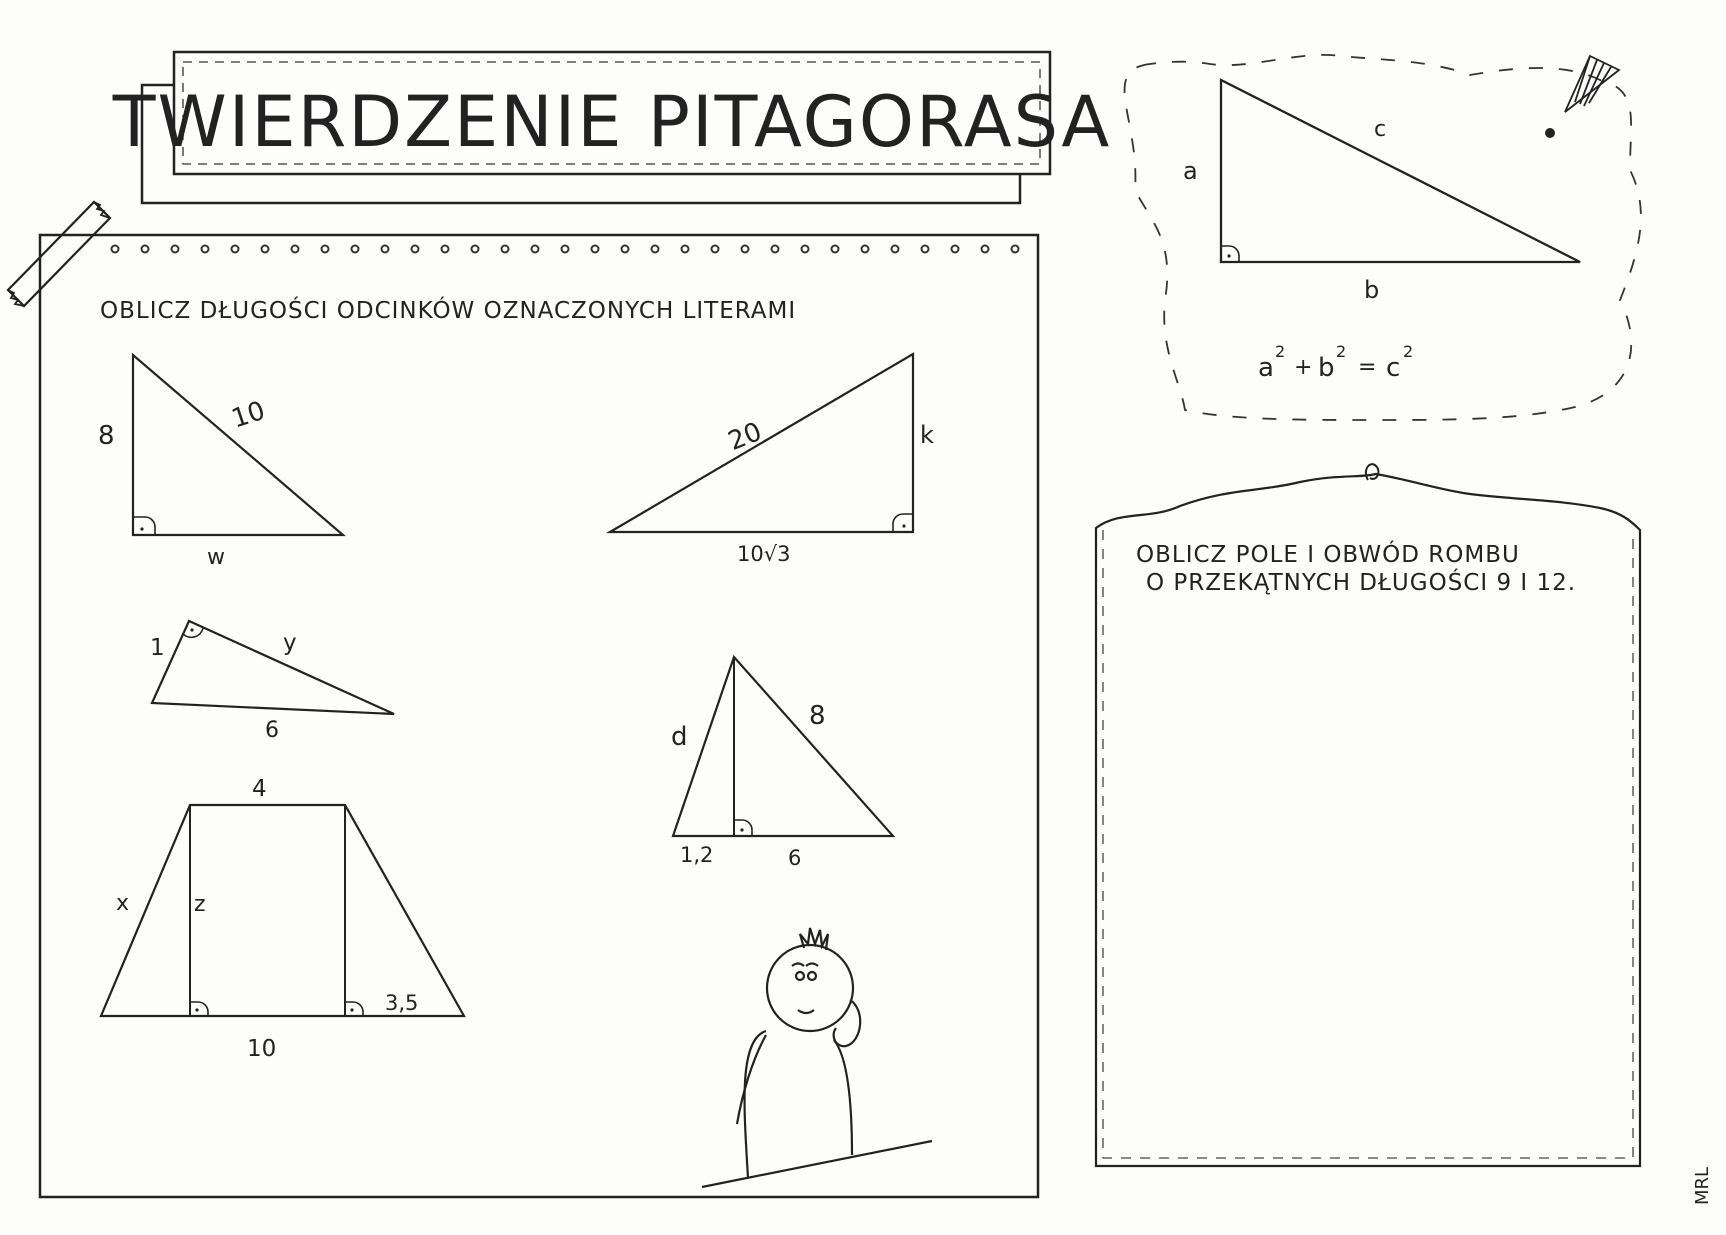  Describe the element at coordinates (1190, 171) in the screenshot. I see `reference-label-a: a` at that location.